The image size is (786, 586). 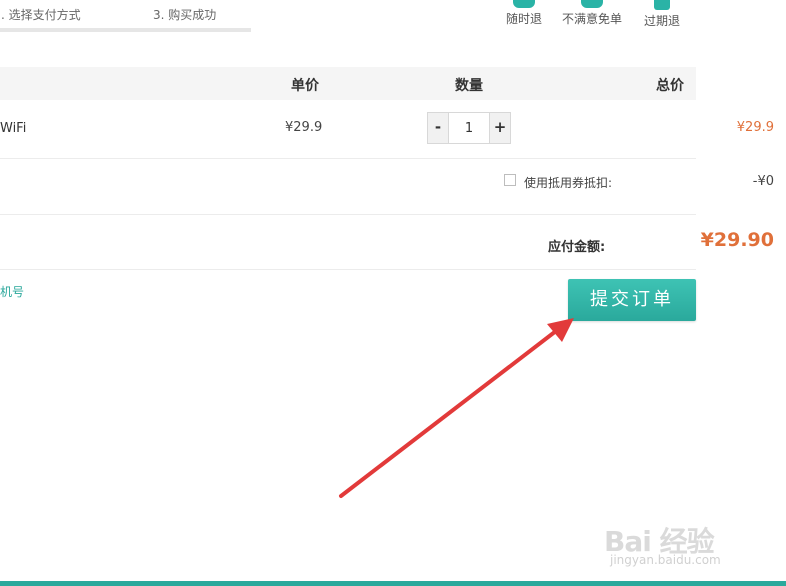 I want to click on baidu-watermark: Bai 经验 jingyan.baidu.com, so click(x=674, y=545).